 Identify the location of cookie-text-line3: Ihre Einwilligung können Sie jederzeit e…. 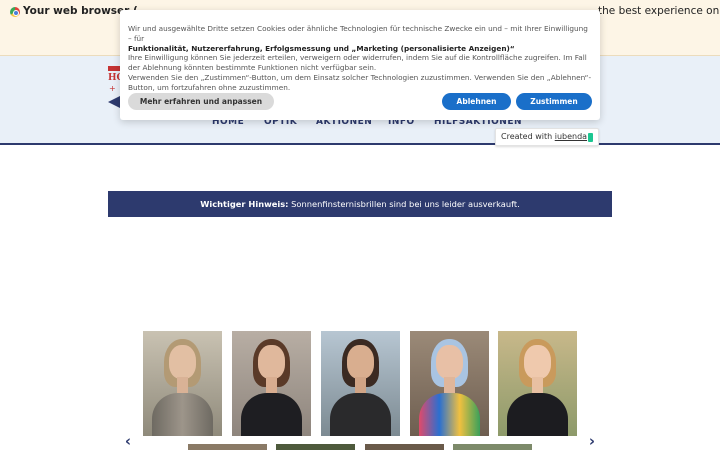
(357, 63).